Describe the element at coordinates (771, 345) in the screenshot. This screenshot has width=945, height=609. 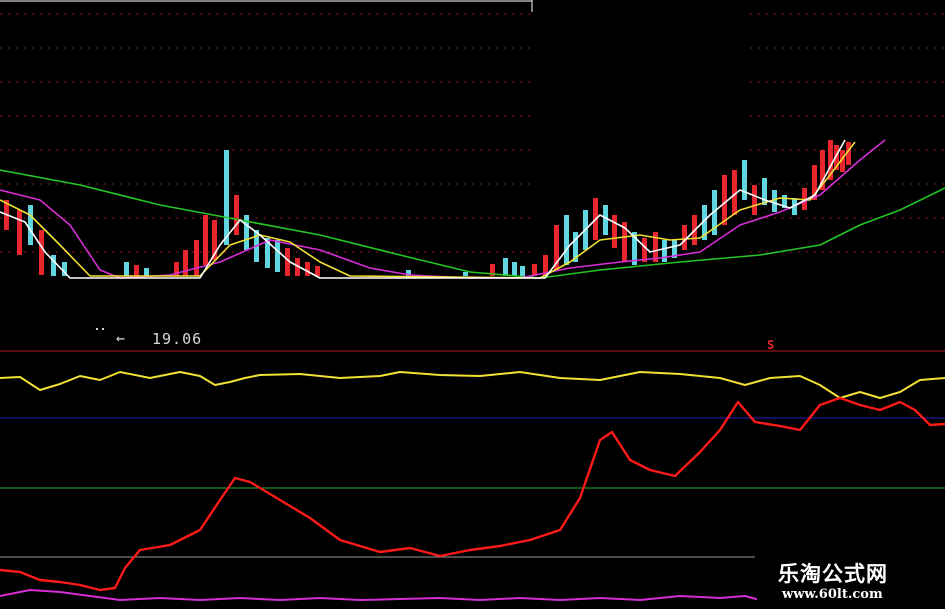
I see `sell-signal-label: S` at that location.